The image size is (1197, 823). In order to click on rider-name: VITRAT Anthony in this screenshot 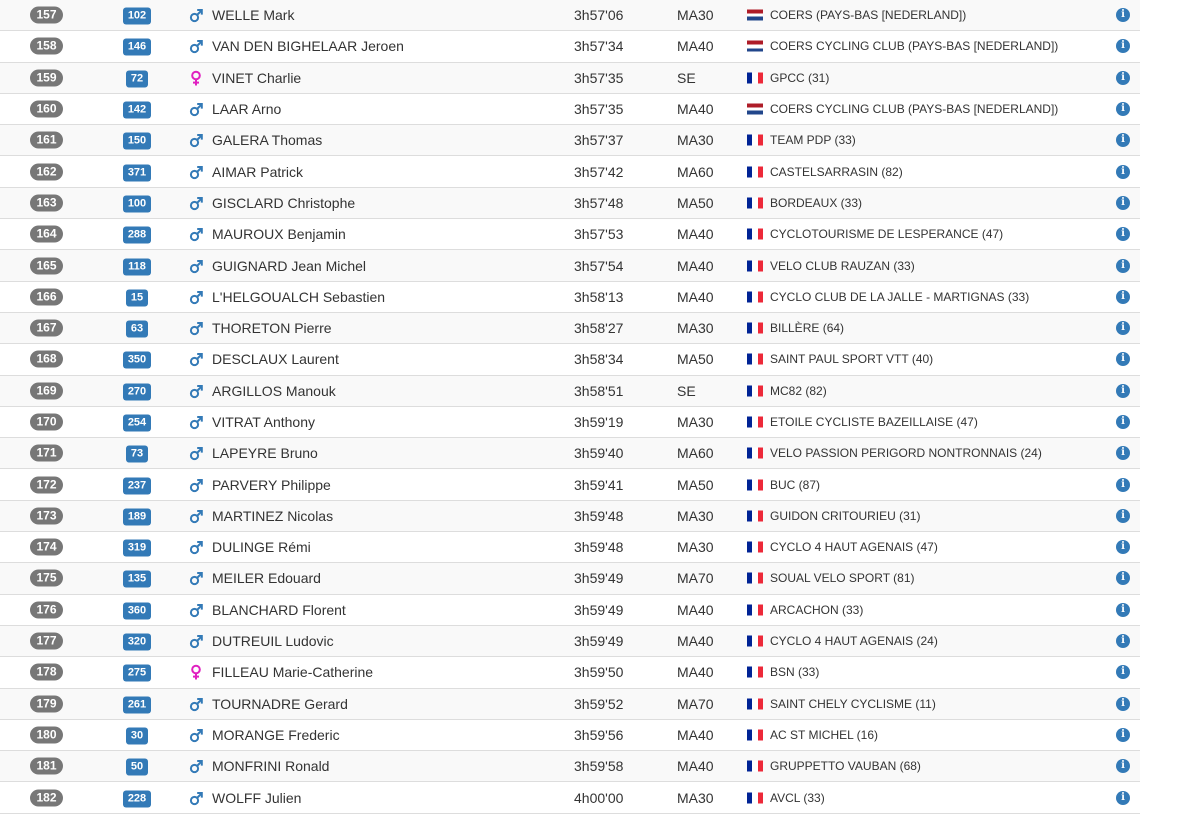, I will do `click(263, 422)`.